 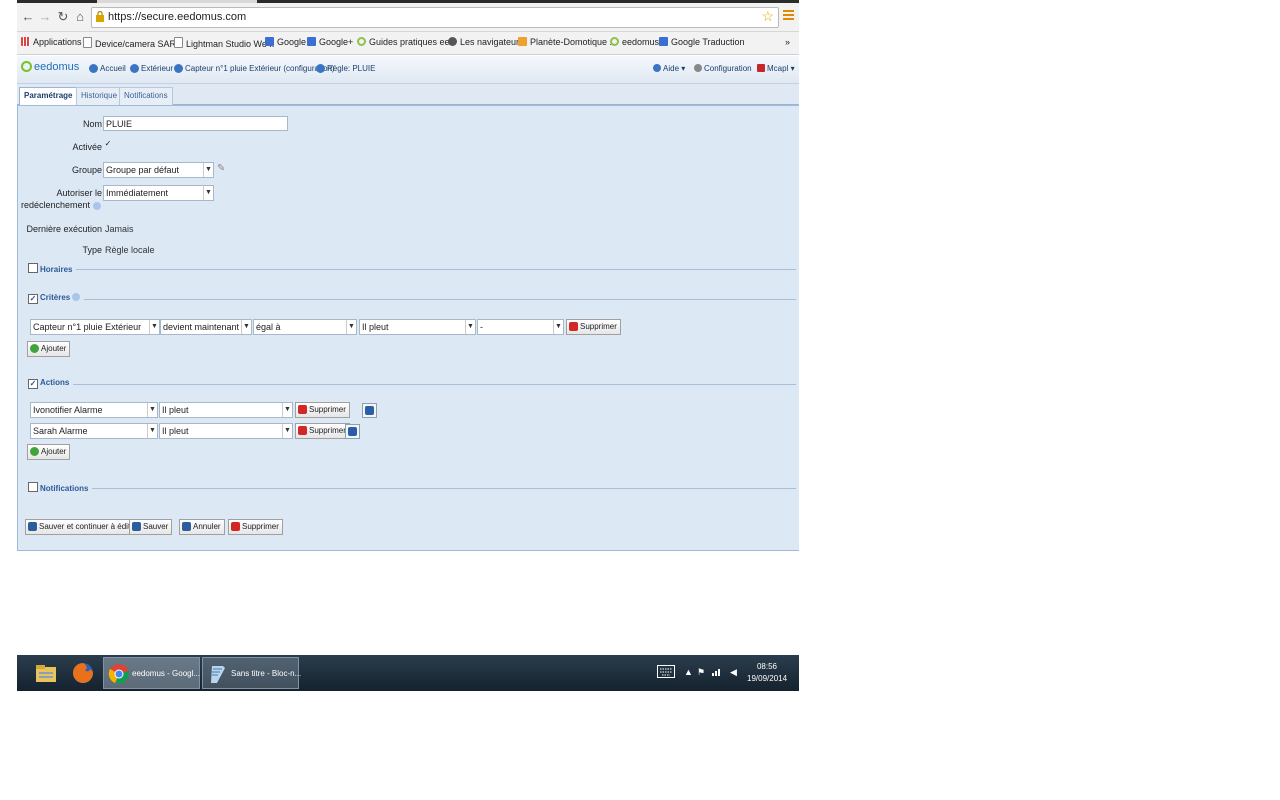 I want to click on tray-expand-icon: ▲, so click(x=688, y=672).